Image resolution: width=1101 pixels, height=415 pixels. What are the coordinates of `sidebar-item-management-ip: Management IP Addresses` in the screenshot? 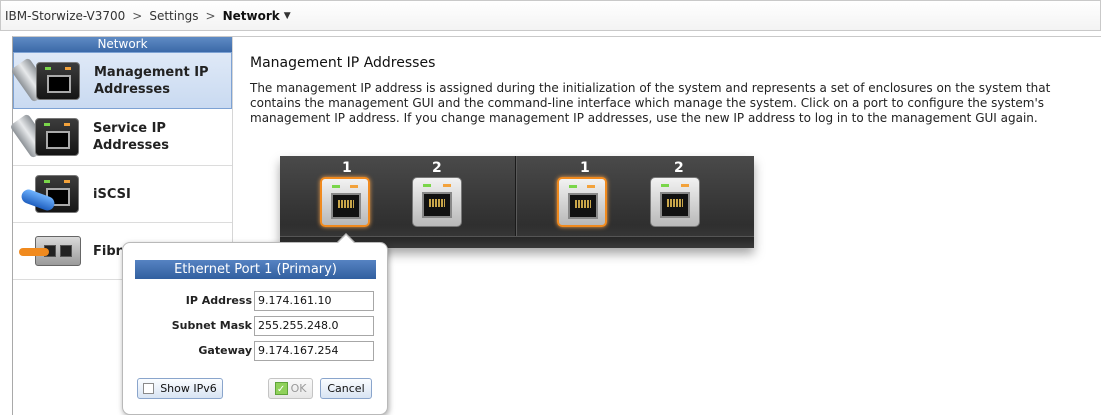 It's located at (121, 80).